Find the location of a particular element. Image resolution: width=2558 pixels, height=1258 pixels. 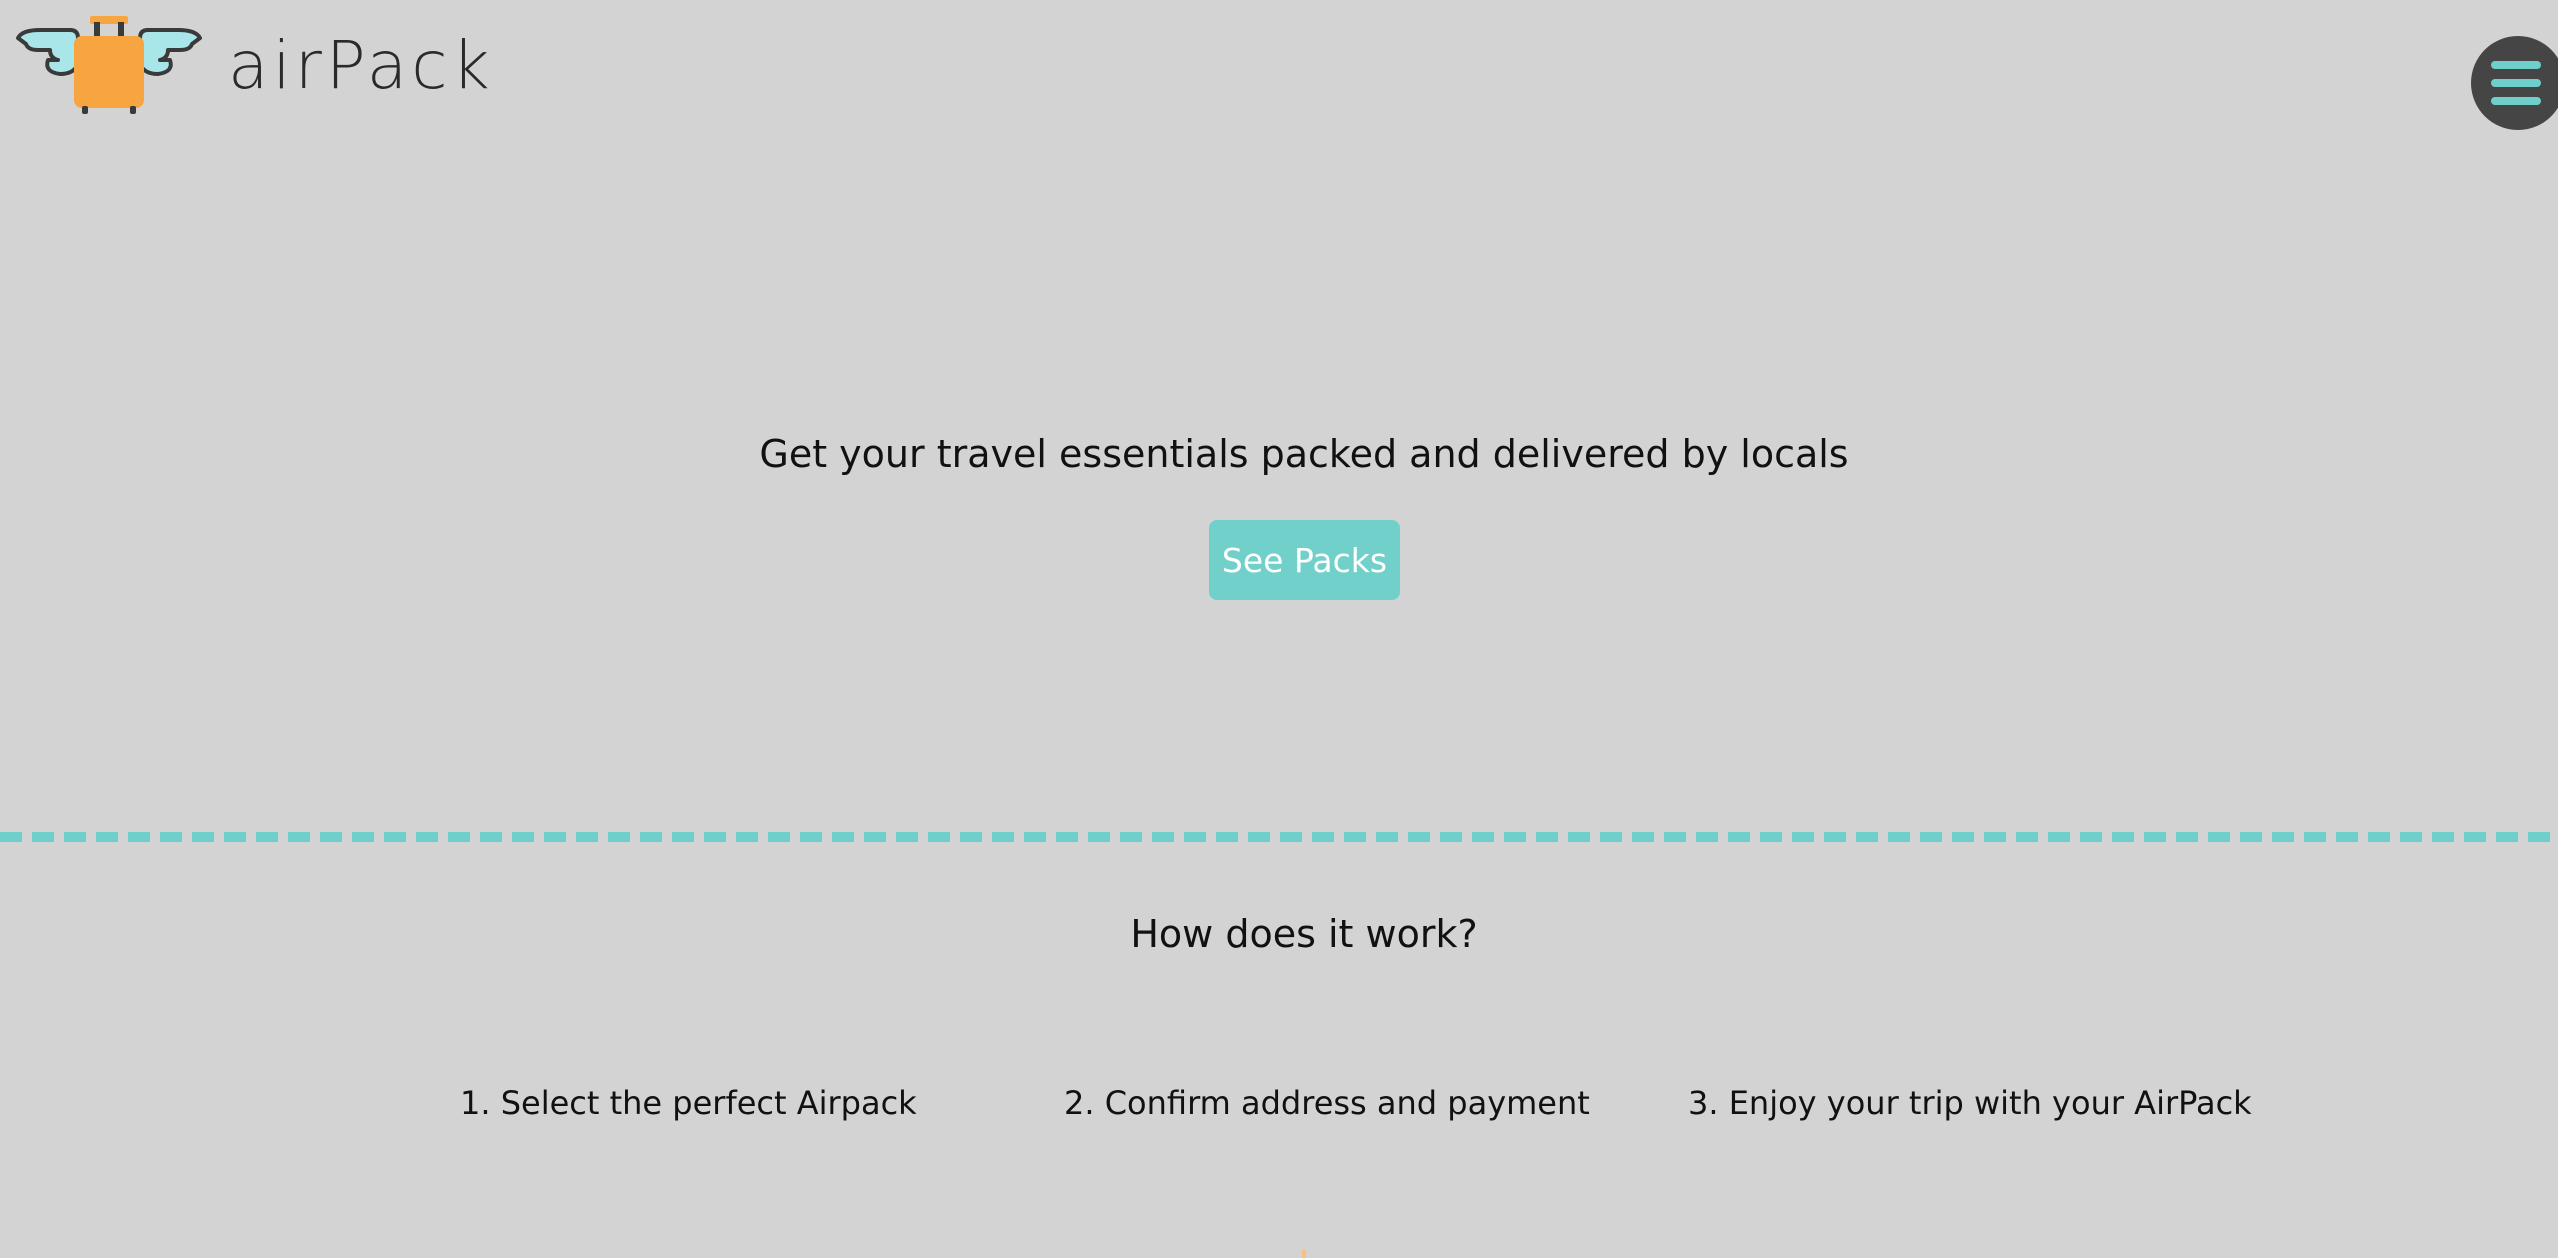

menu-button is located at coordinates (2514, 83).